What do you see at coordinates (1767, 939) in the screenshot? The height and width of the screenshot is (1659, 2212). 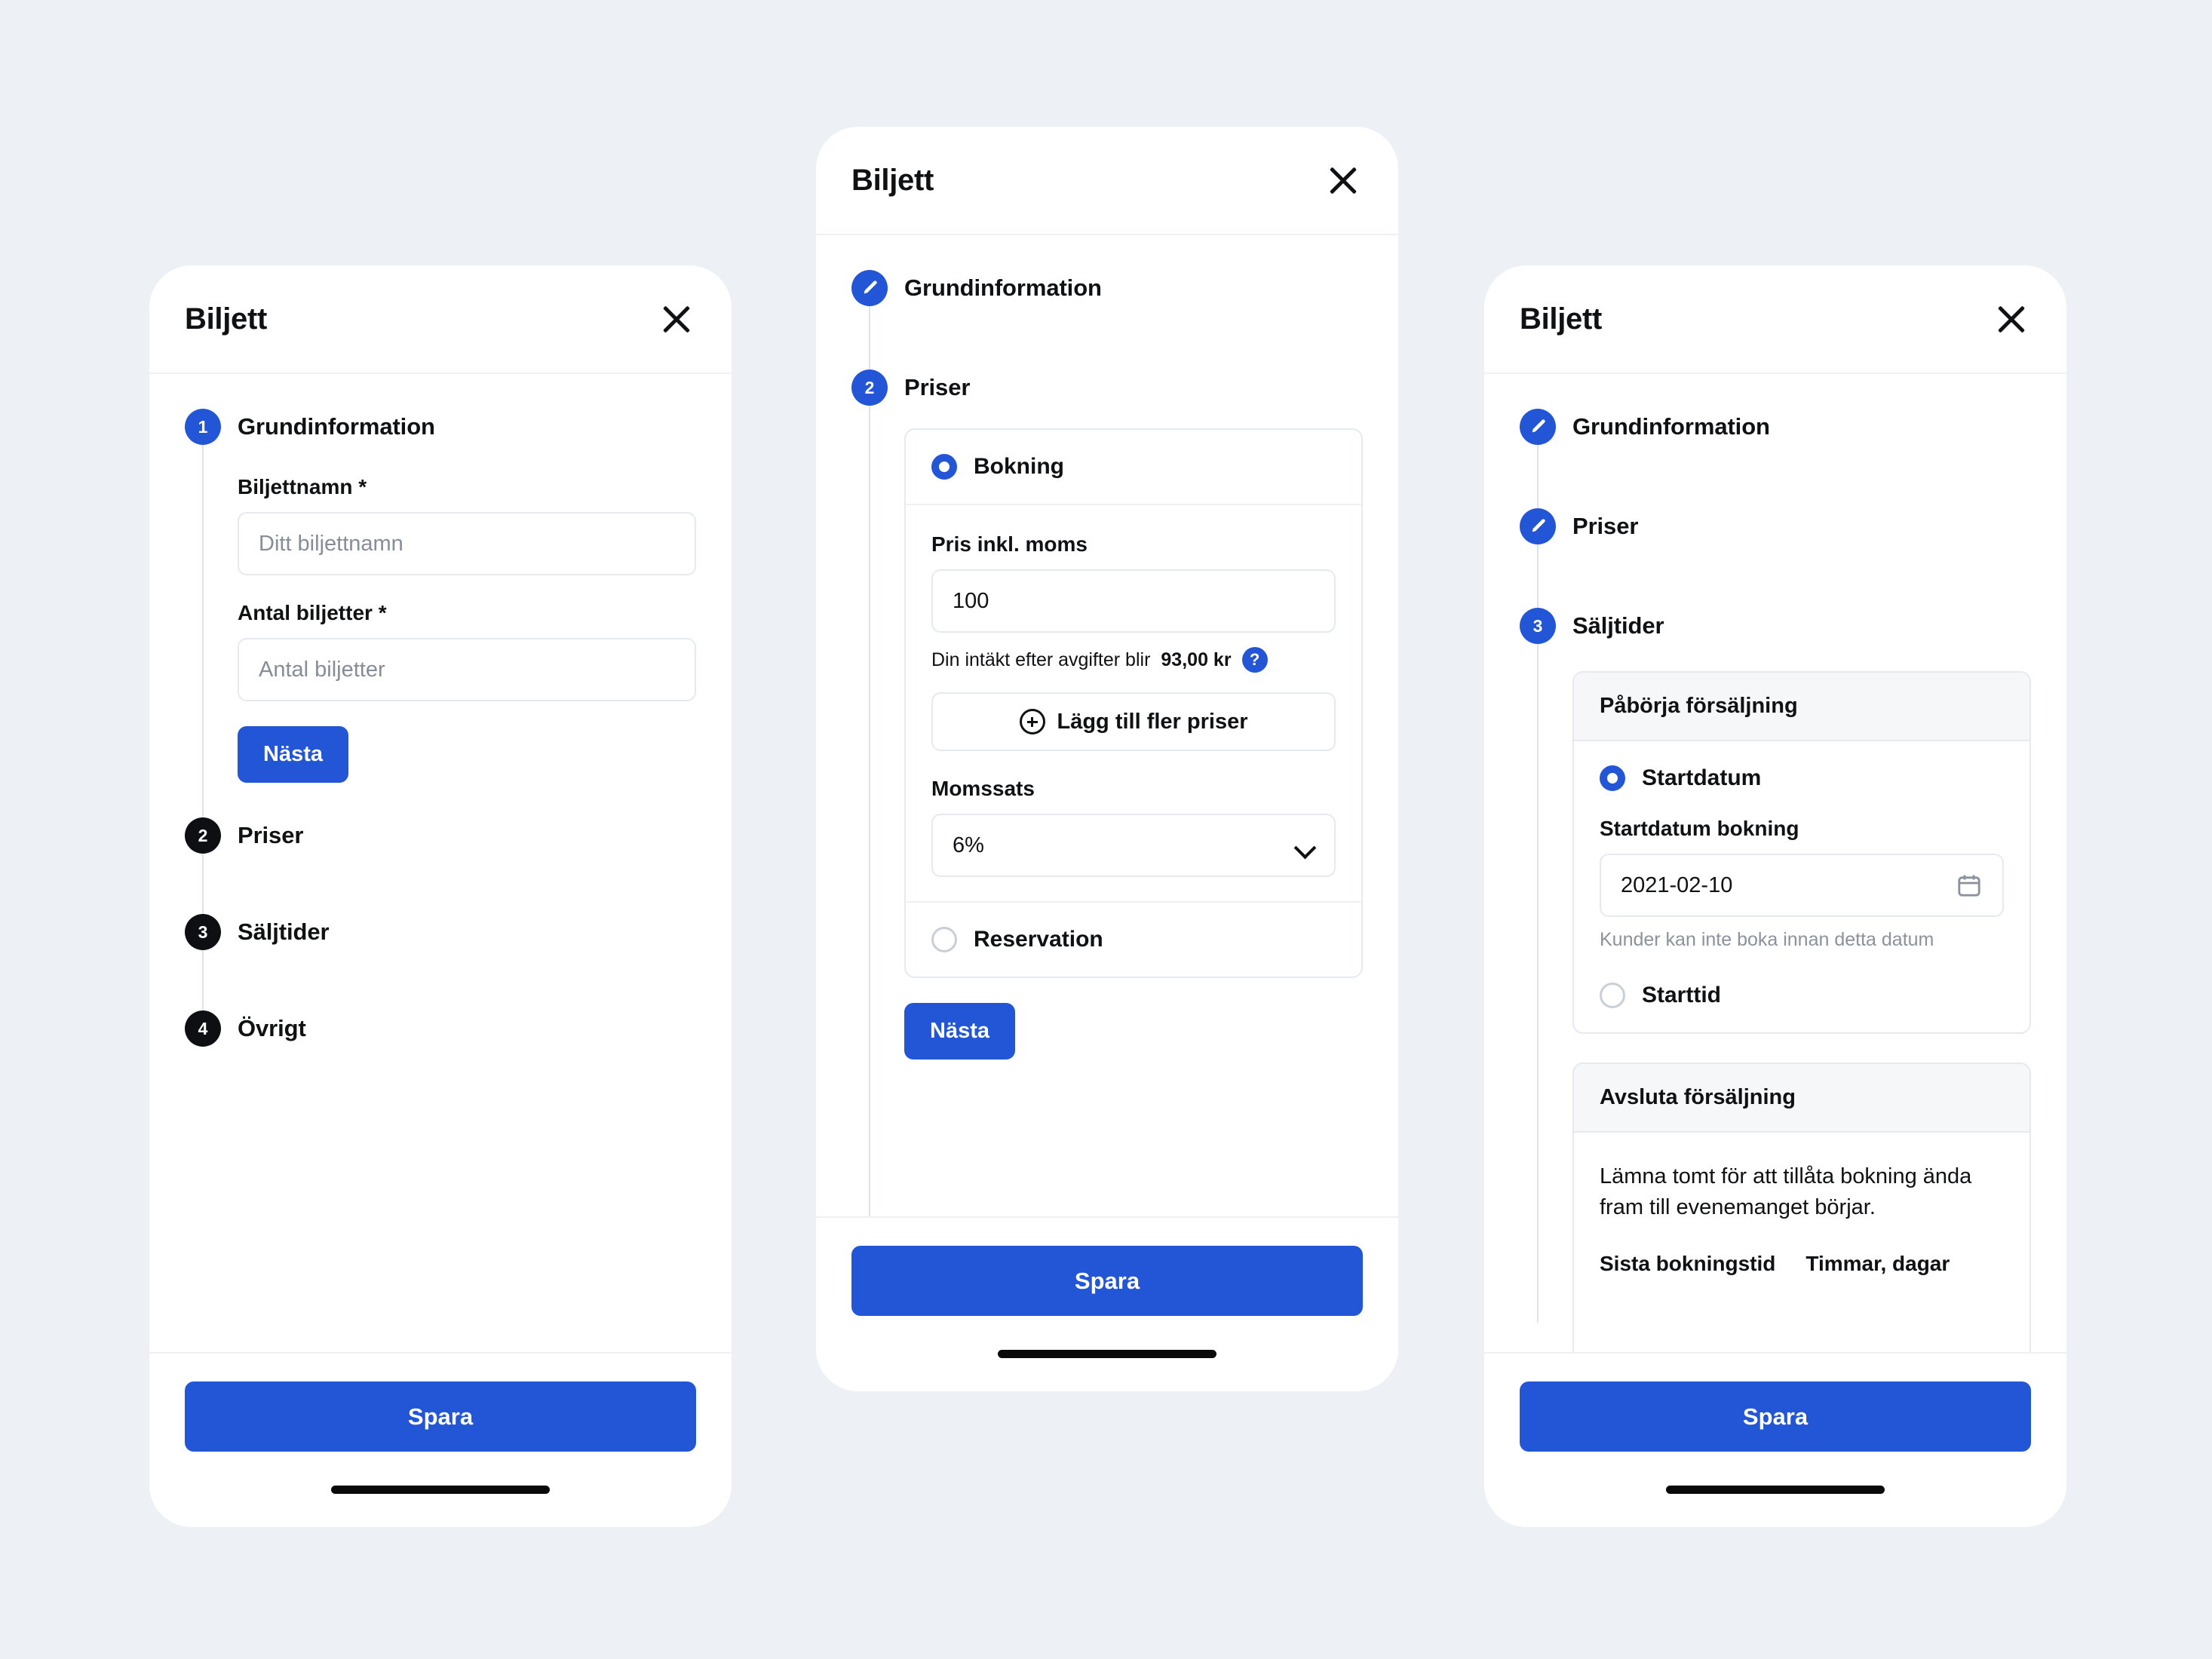 I see `startdatum-hint: Kunder kan inte boka innan detta datum` at bounding box center [1767, 939].